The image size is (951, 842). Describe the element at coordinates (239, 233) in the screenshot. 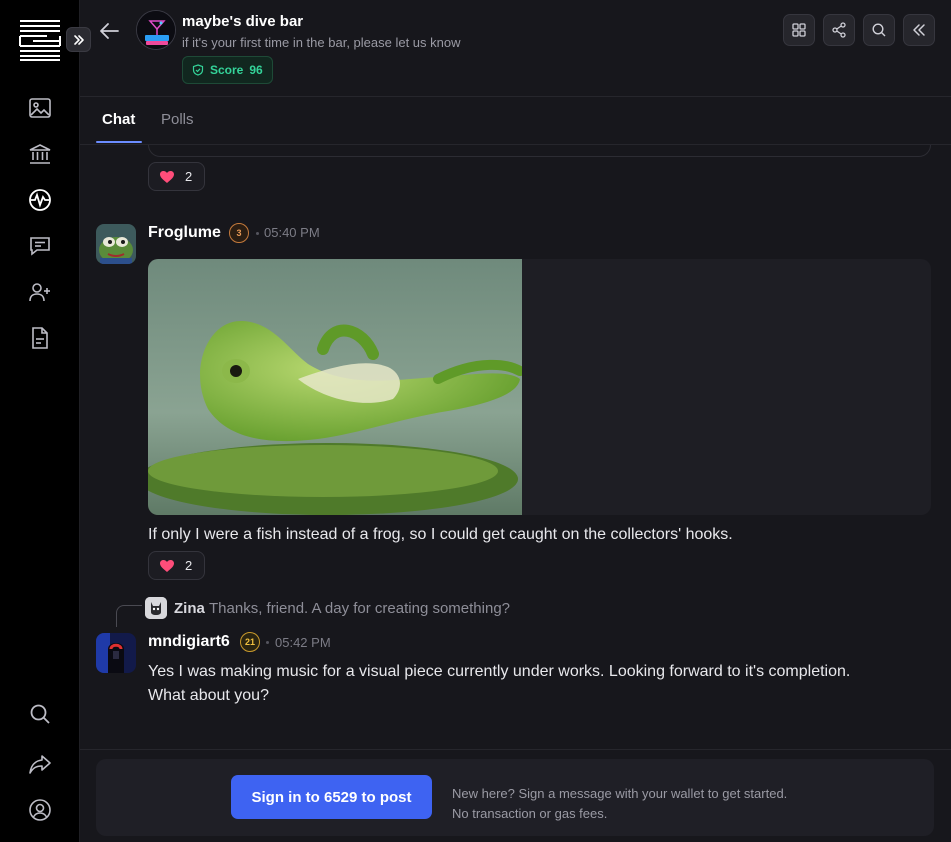

I see `level-badge: 3` at that location.